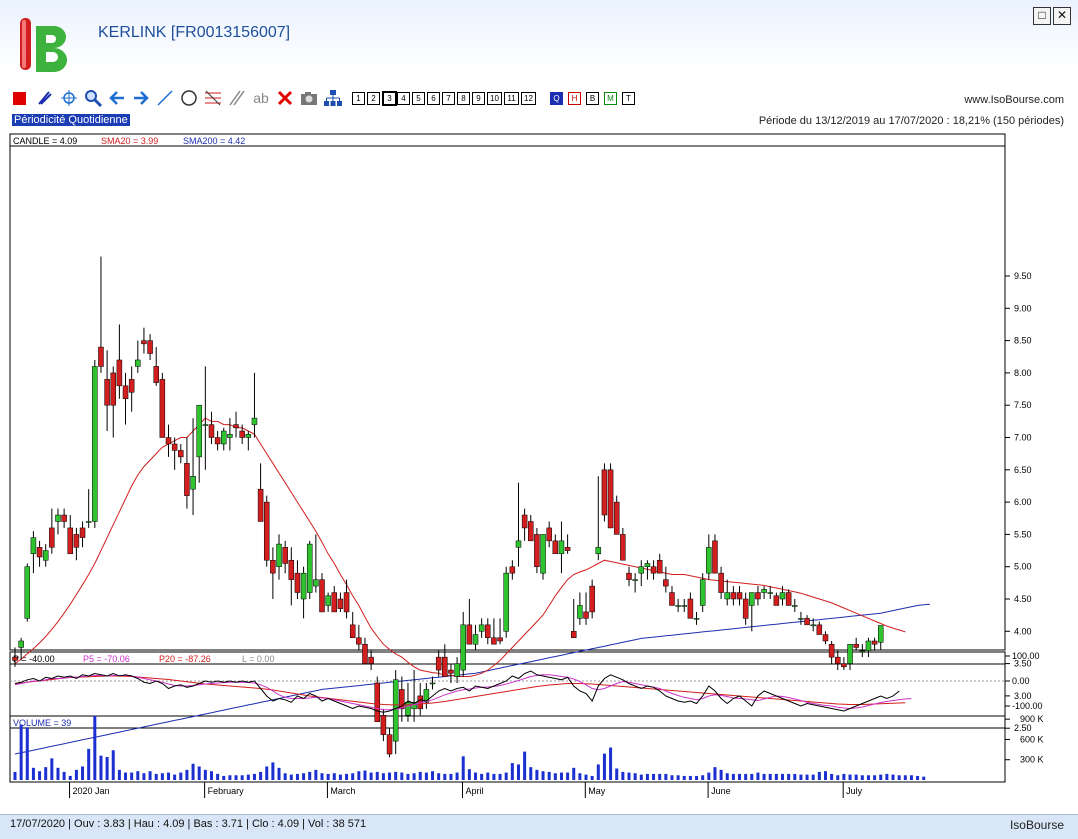  I want to click on pencil-tools-icon, so click(45, 98).